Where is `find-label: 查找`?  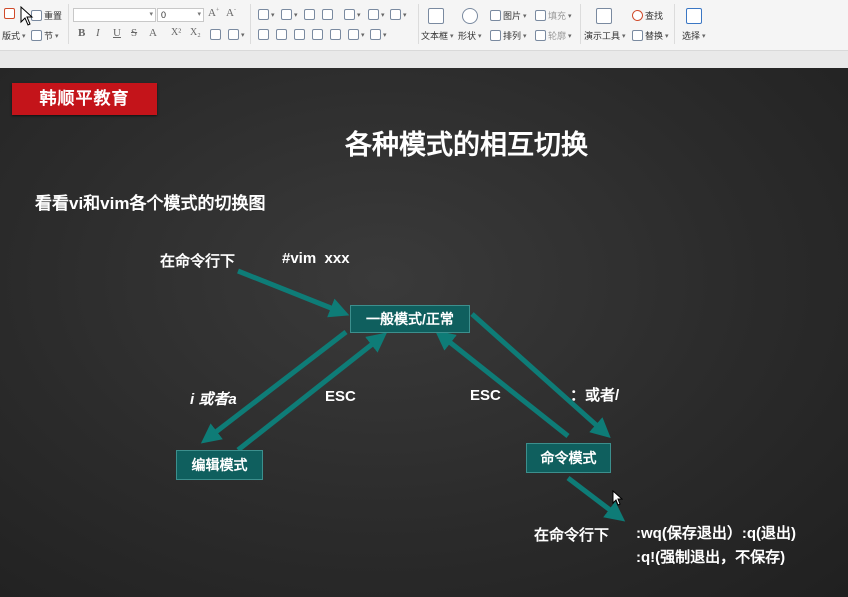
find-label: 查找 is located at coordinates (654, 16).